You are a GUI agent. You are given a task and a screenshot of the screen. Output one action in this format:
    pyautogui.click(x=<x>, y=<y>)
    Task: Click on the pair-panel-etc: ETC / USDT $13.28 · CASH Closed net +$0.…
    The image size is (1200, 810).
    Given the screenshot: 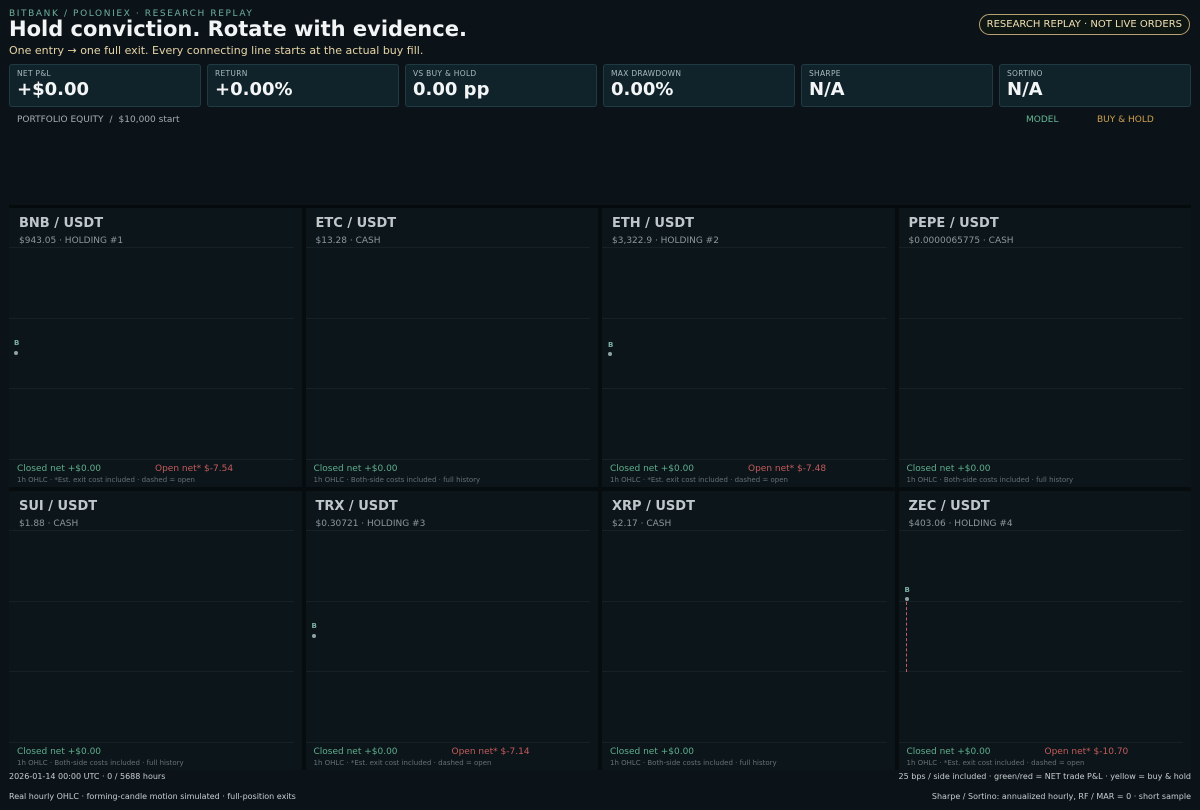 What is the action you would take?
    pyautogui.click(x=451, y=347)
    